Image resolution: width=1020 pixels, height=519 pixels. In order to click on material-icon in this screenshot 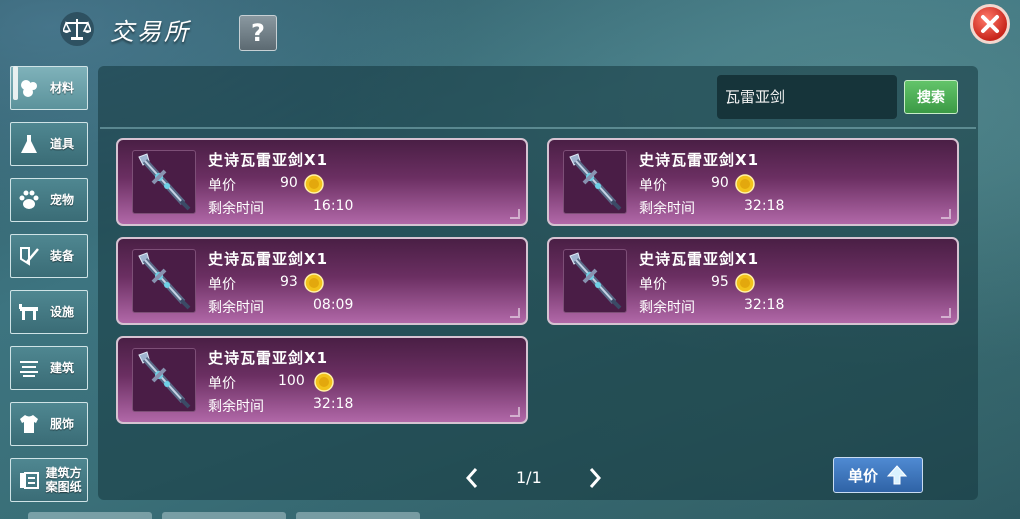, I will do `click(29, 88)`.